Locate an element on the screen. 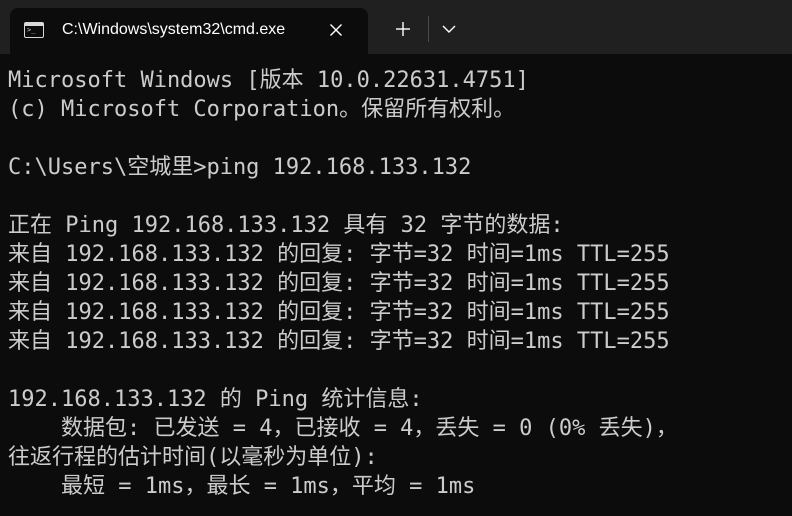 This screenshot has height=516, width=792. terminal-line: 192.168.133.132 的 Ping 统计信息: is located at coordinates (215, 399).